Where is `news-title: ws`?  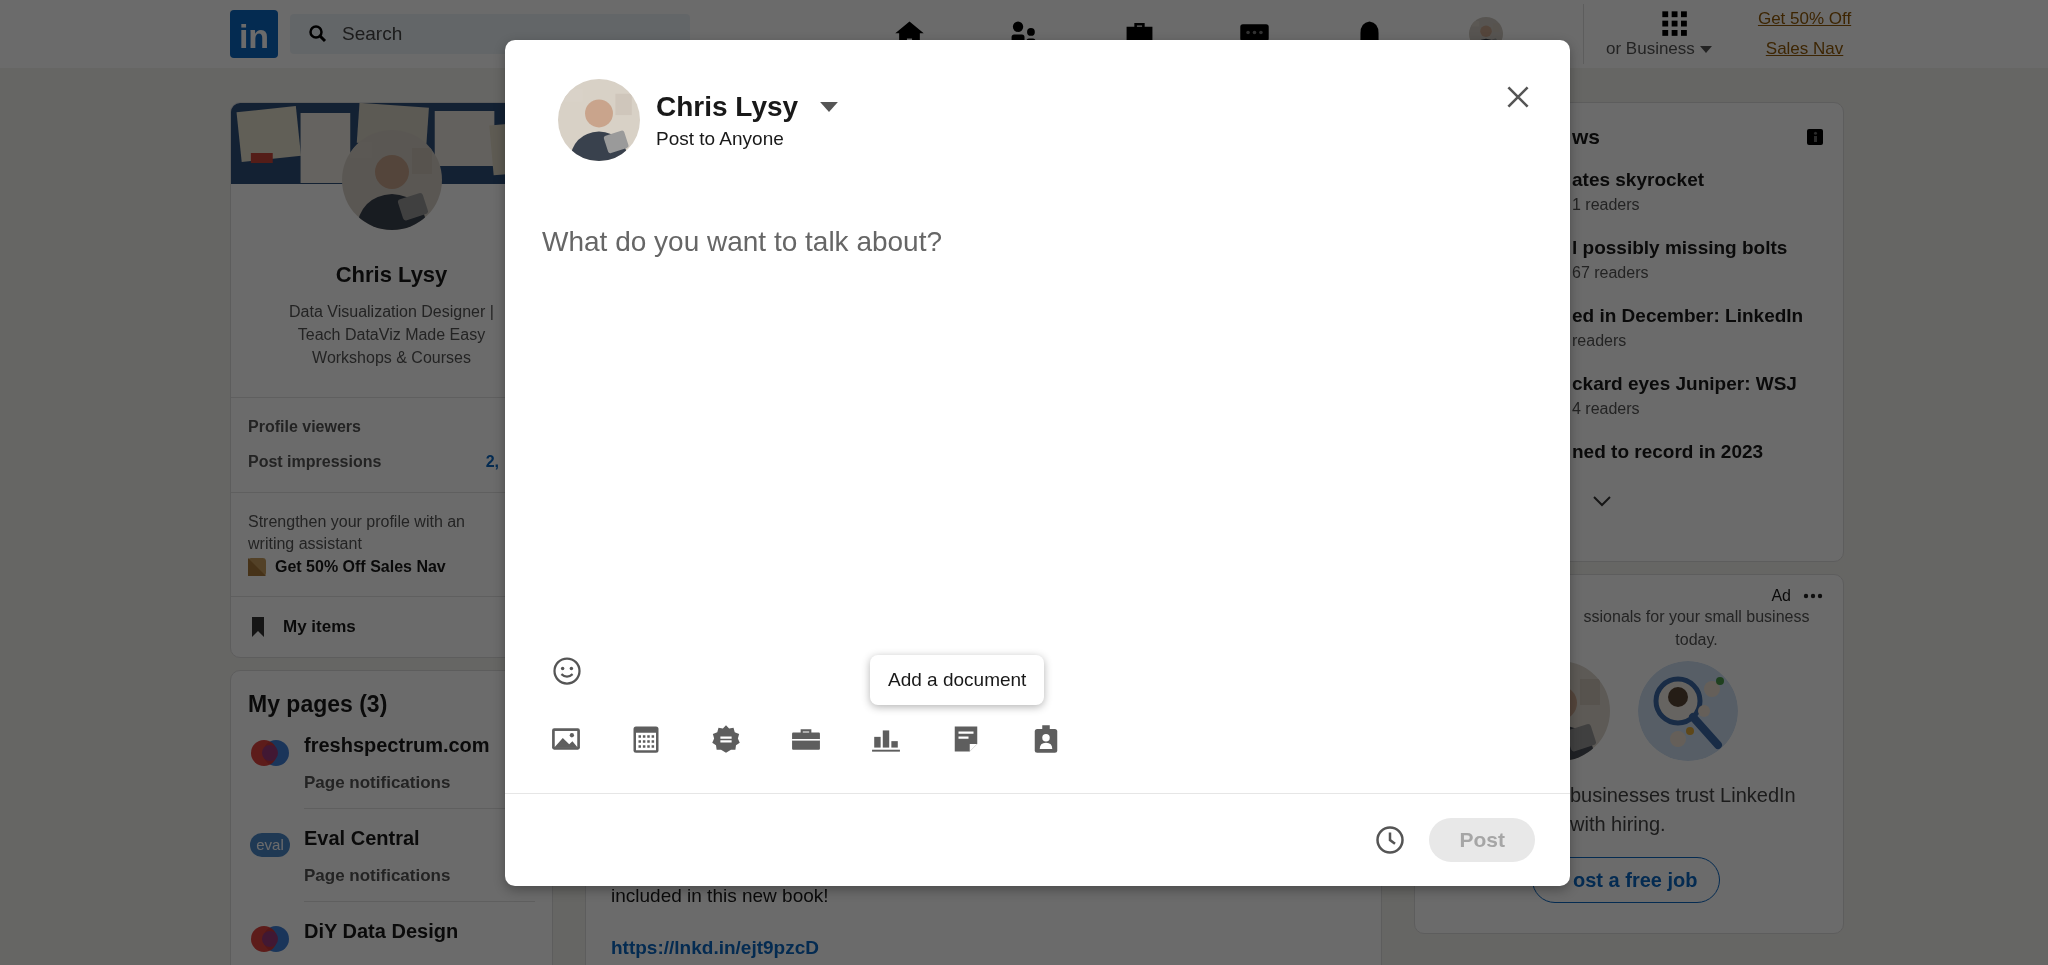 news-title: ws is located at coordinates (1586, 137).